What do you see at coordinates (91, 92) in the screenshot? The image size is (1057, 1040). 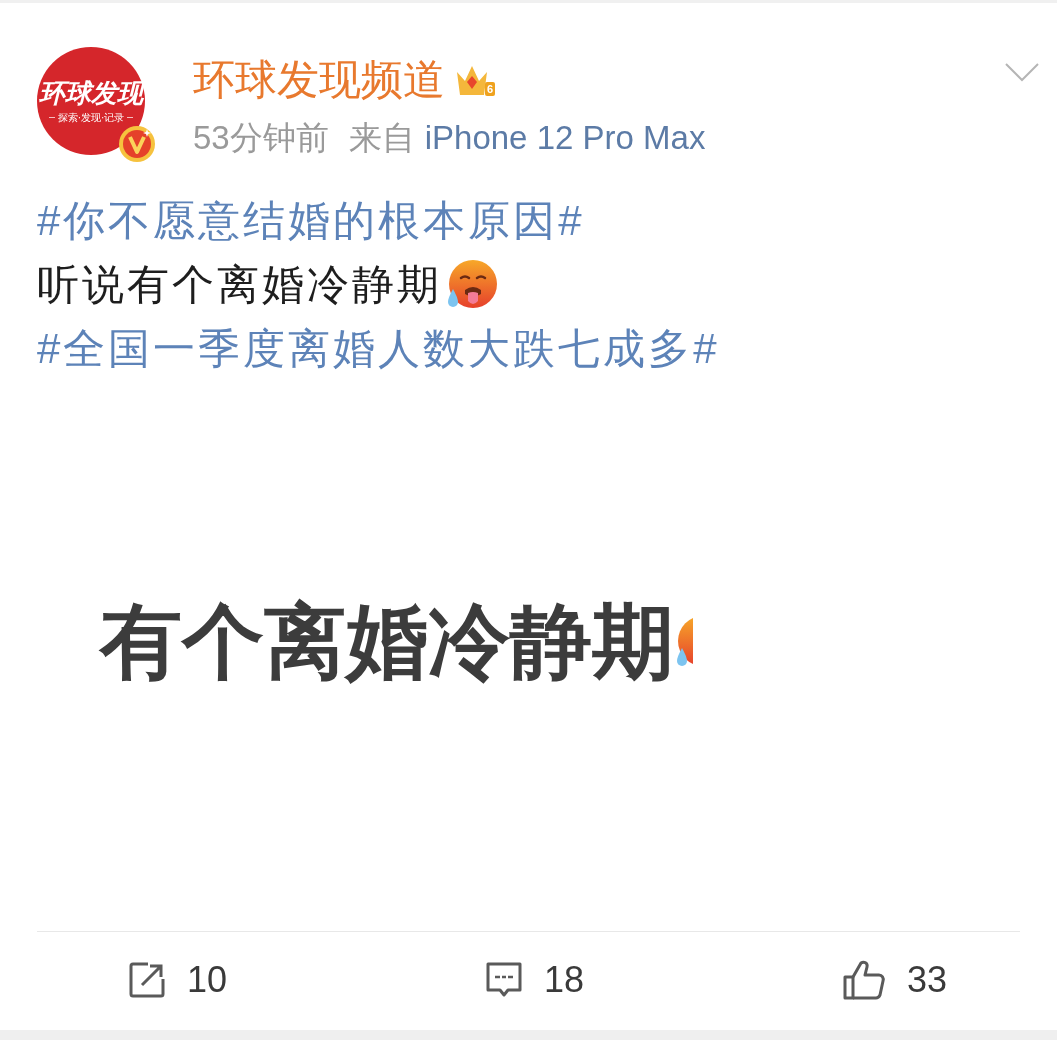 I see `avatar-logo-text: 环球发现` at bounding box center [91, 92].